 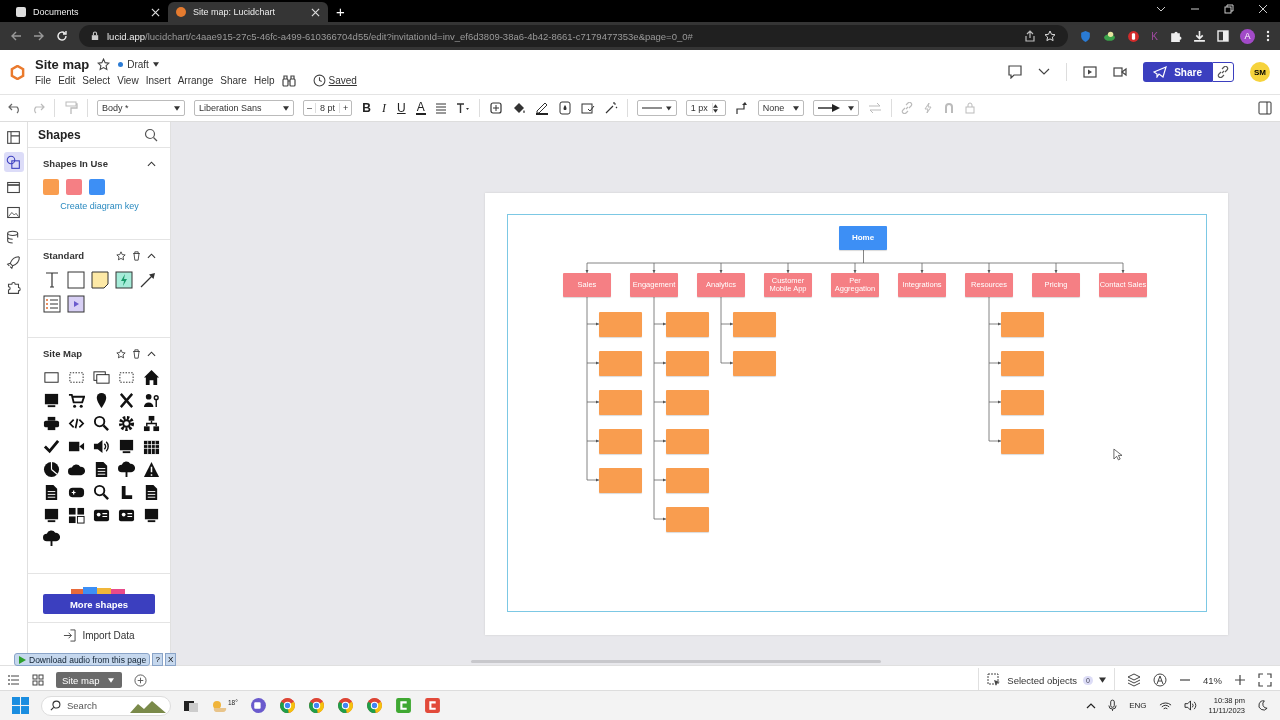 What do you see at coordinates (45, 80) in the screenshot?
I see `menu-item: File` at bounding box center [45, 80].